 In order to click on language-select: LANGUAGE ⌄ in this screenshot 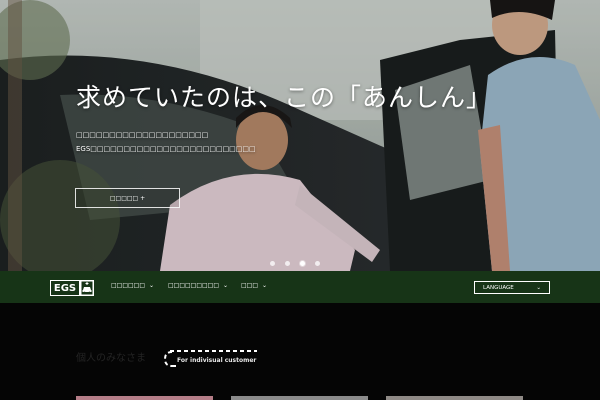, I will do `click(512, 287)`.